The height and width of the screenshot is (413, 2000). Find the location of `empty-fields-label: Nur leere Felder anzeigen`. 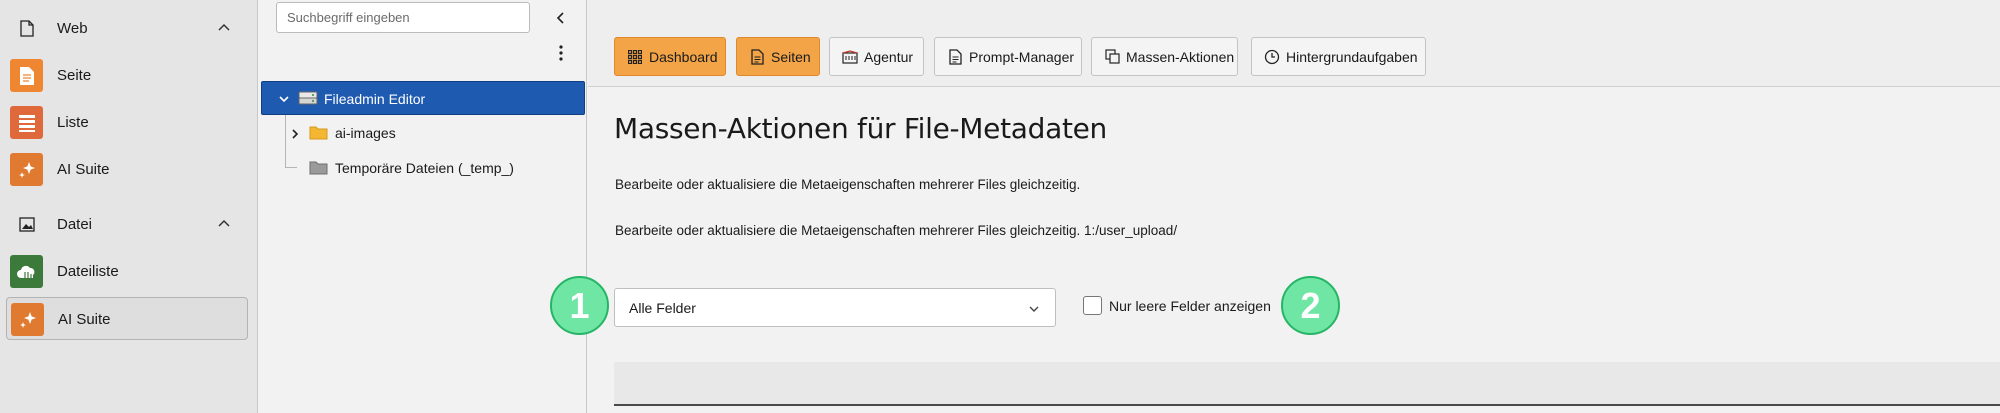

empty-fields-label: Nur leere Felder anzeigen is located at coordinates (1190, 306).